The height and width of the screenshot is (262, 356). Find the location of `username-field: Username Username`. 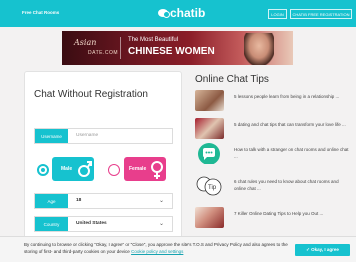

username-field: Username Username is located at coordinates (103, 136).